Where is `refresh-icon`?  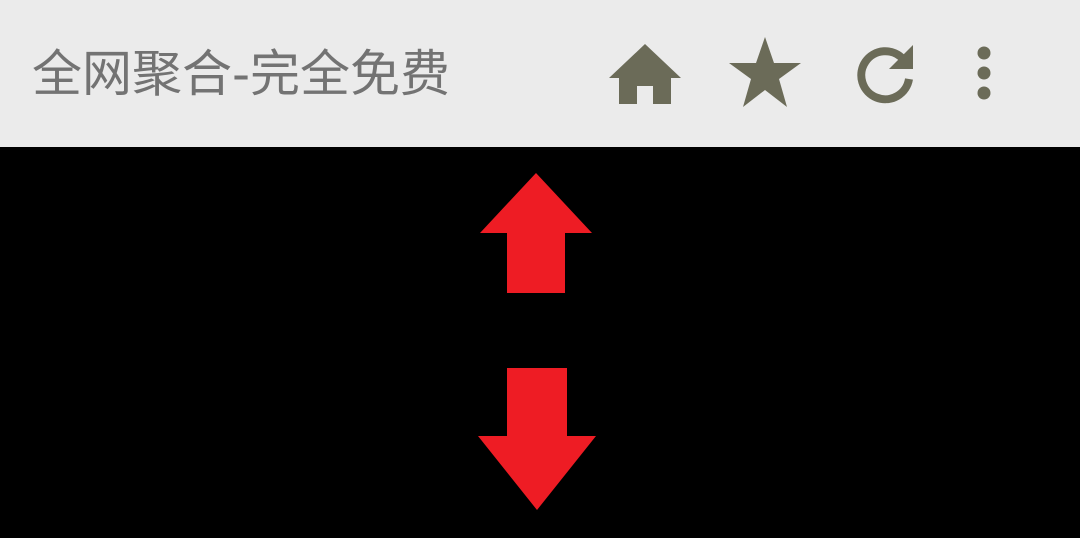
refresh-icon is located at coordinates (885, 74).